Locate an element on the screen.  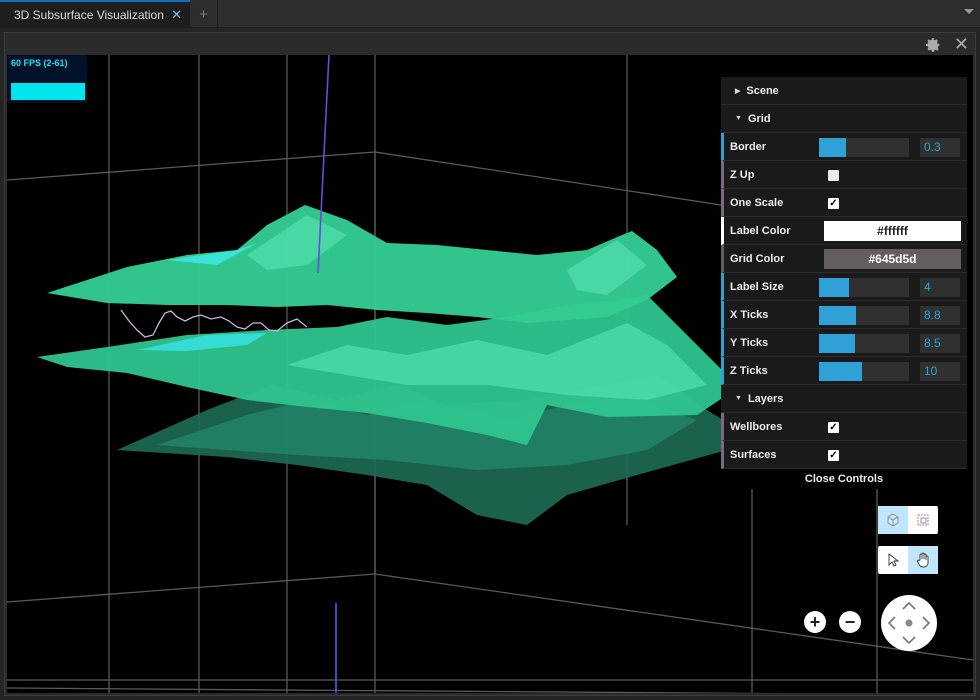
view-mode-toolbox is located at coordinates (908, 520).